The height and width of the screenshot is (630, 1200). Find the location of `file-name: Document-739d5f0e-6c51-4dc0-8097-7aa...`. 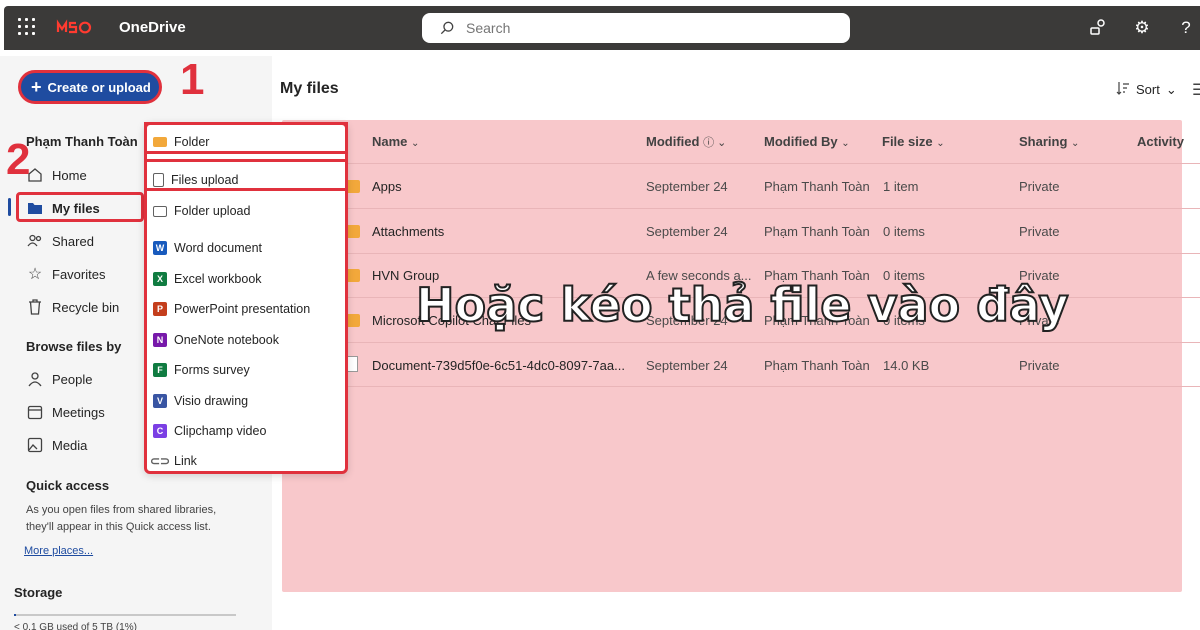

file-name: Document-739d5f0e-6c51-4dc0-8097-7aa... is located at coordinates (498, 365).